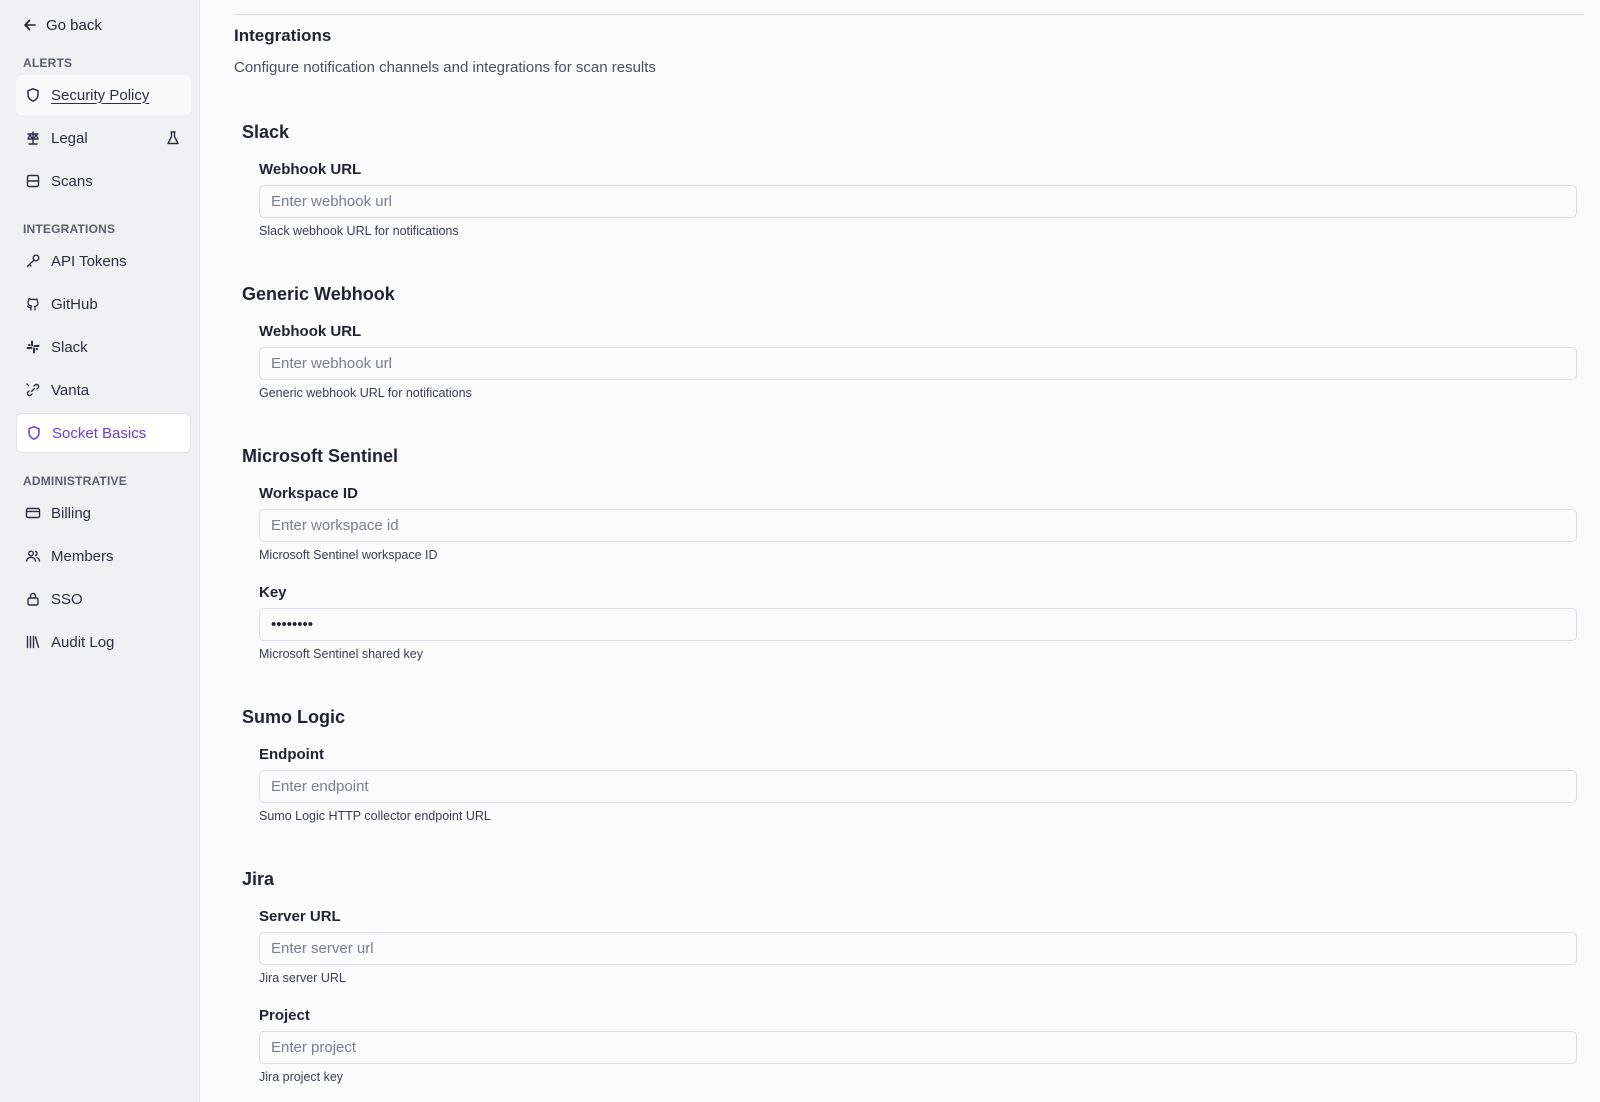 This screenshot has height=1102, width=1600. I want to click on lock-icon, so click(33, 599).